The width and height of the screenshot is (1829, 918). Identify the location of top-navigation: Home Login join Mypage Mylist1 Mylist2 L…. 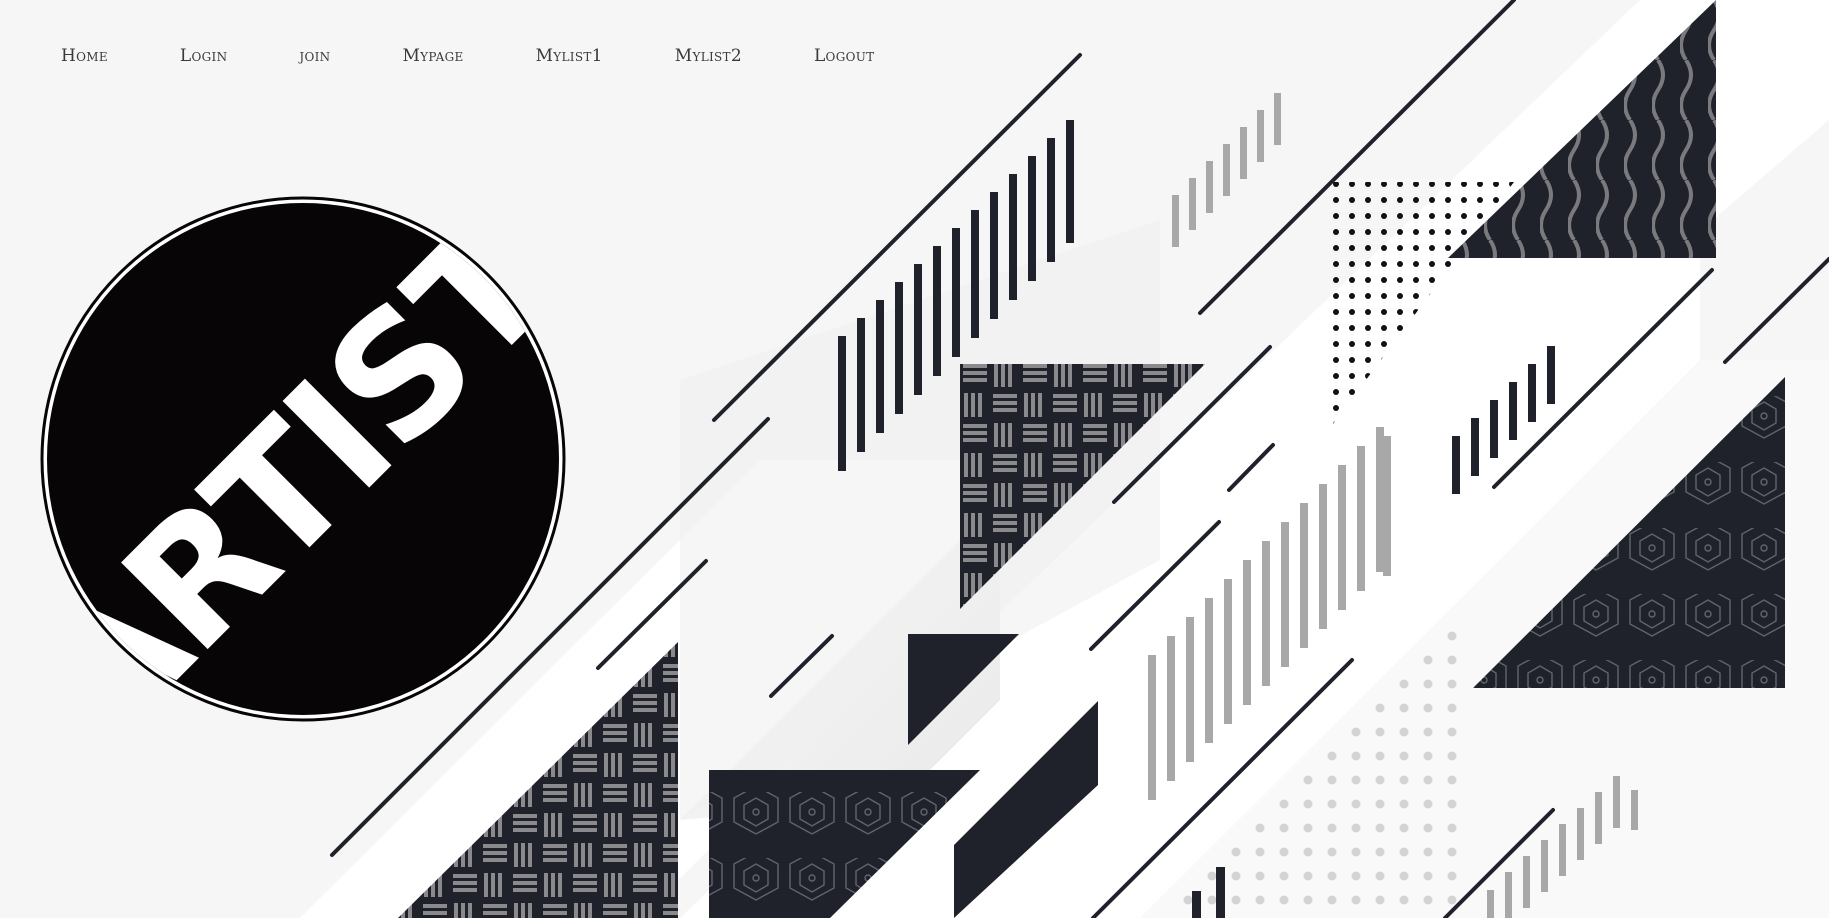
(473, 56).